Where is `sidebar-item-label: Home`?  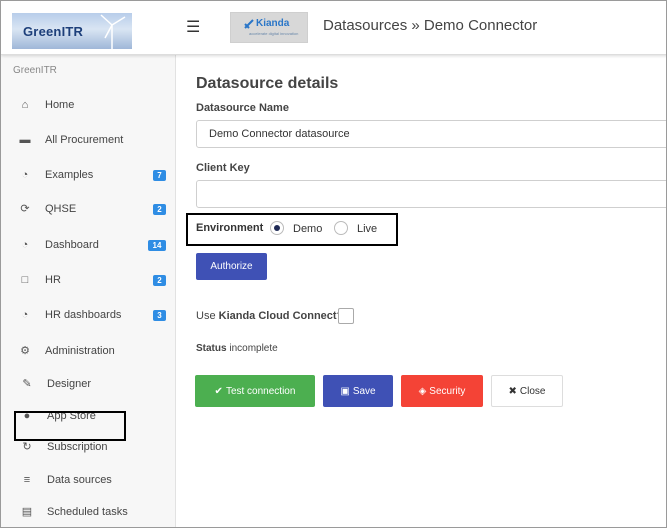
sidebar-item-label: Home is located at coordinates (60, 105).